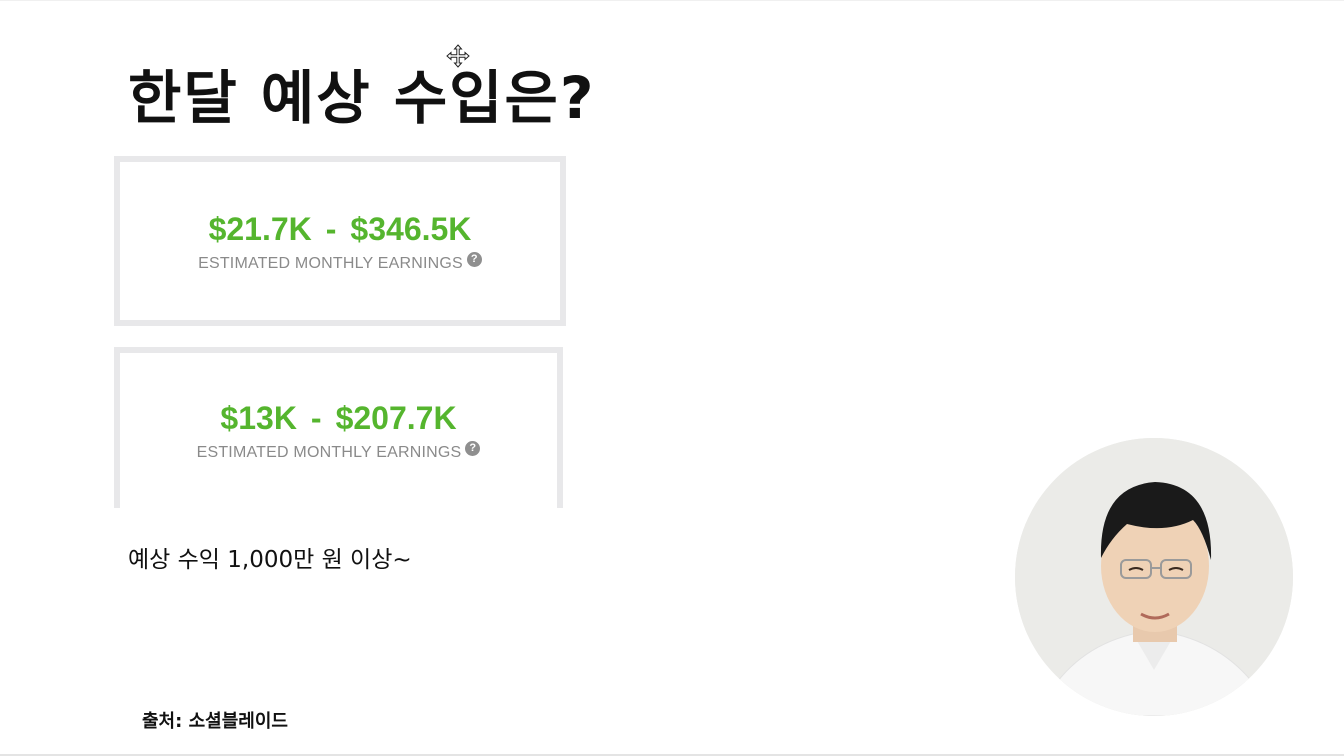  Describe the element at coordinates (396, 418) in the screenshot. I see `earnings-max: $207.7K` at that location.